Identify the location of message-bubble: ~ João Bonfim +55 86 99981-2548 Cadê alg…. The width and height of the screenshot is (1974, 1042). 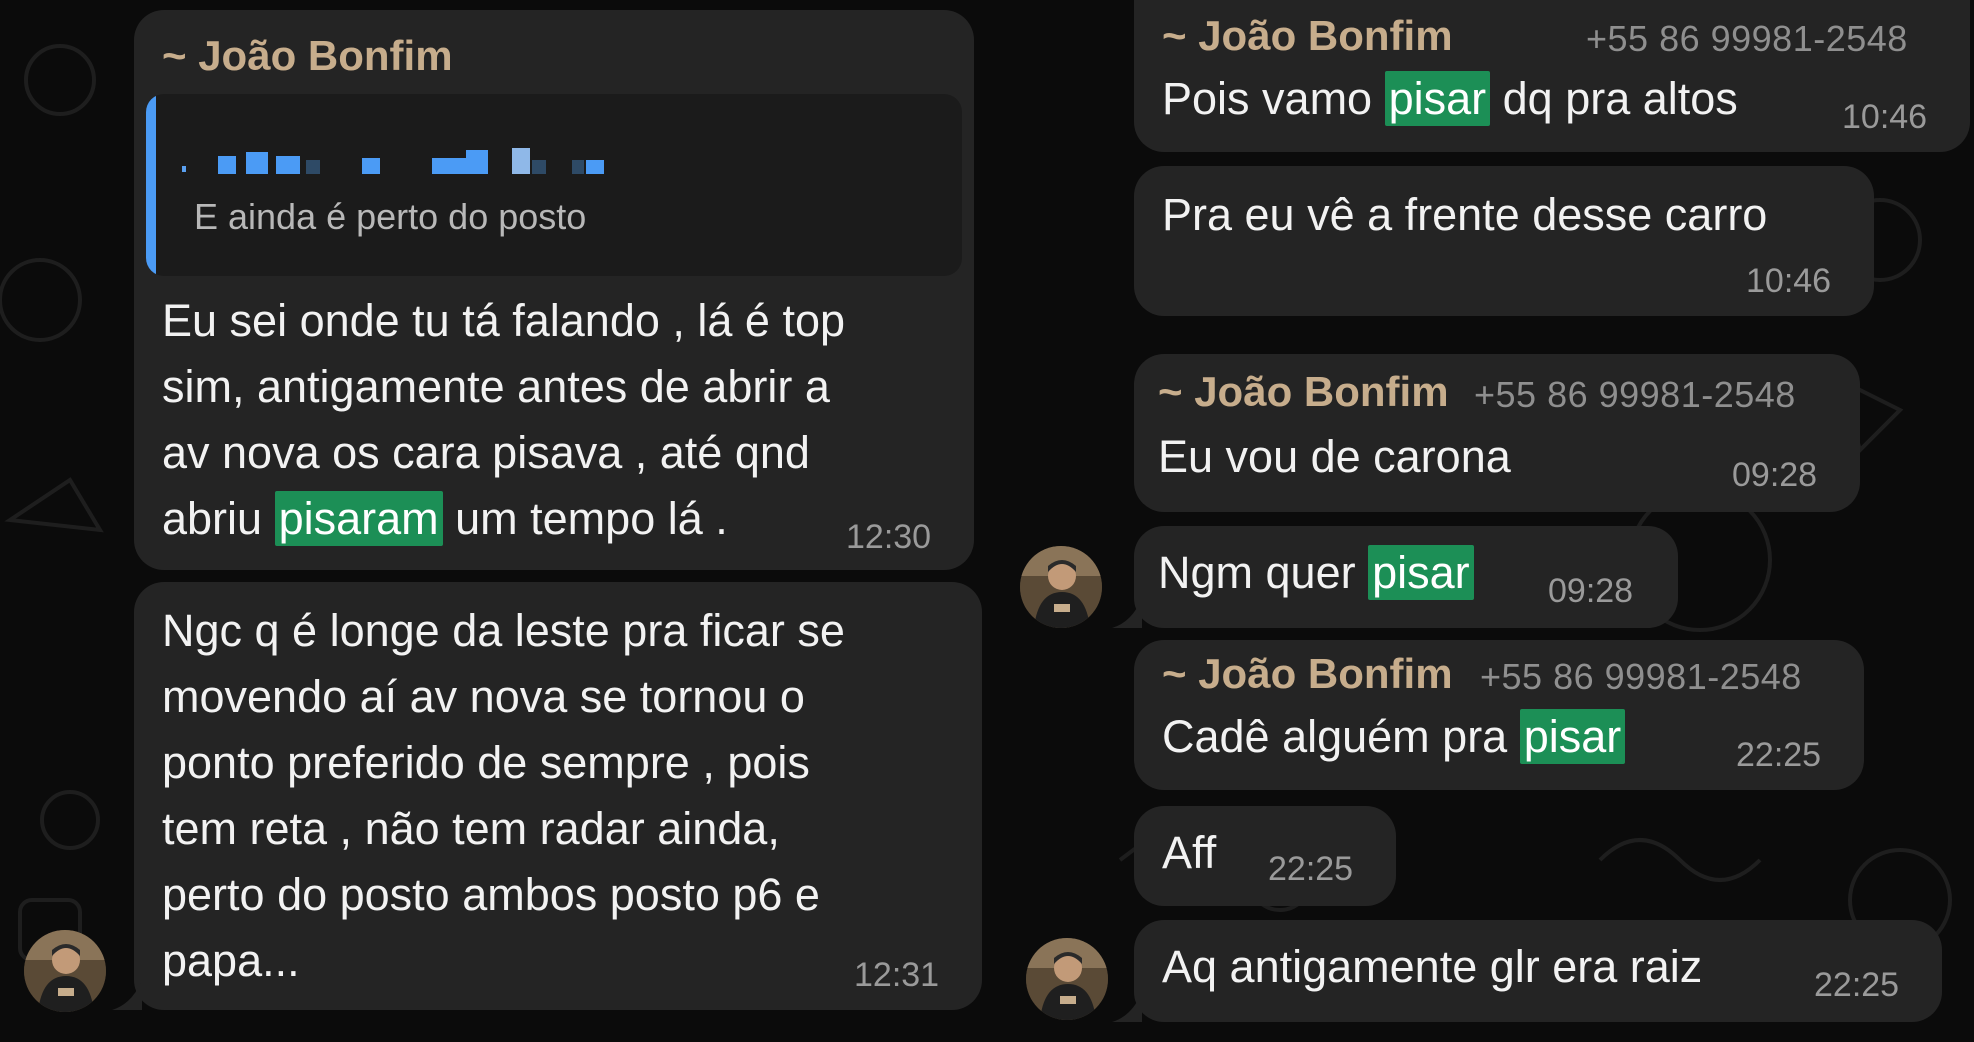
(1499, 715).